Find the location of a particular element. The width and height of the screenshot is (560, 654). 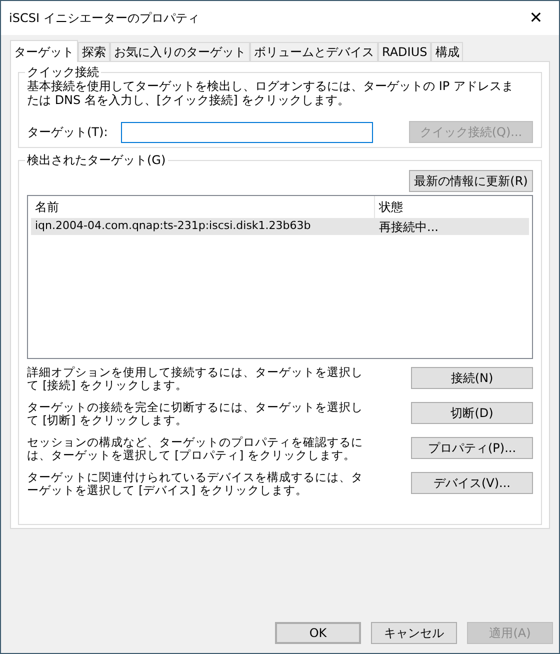

description-text: 基本接続を使用してターゲットを検出し、ログオンするには、ターゲットの IP アドレスまたは DNS 名を入力し、[クイック接続] をクリックします。 is located at coordinates (270, 93).